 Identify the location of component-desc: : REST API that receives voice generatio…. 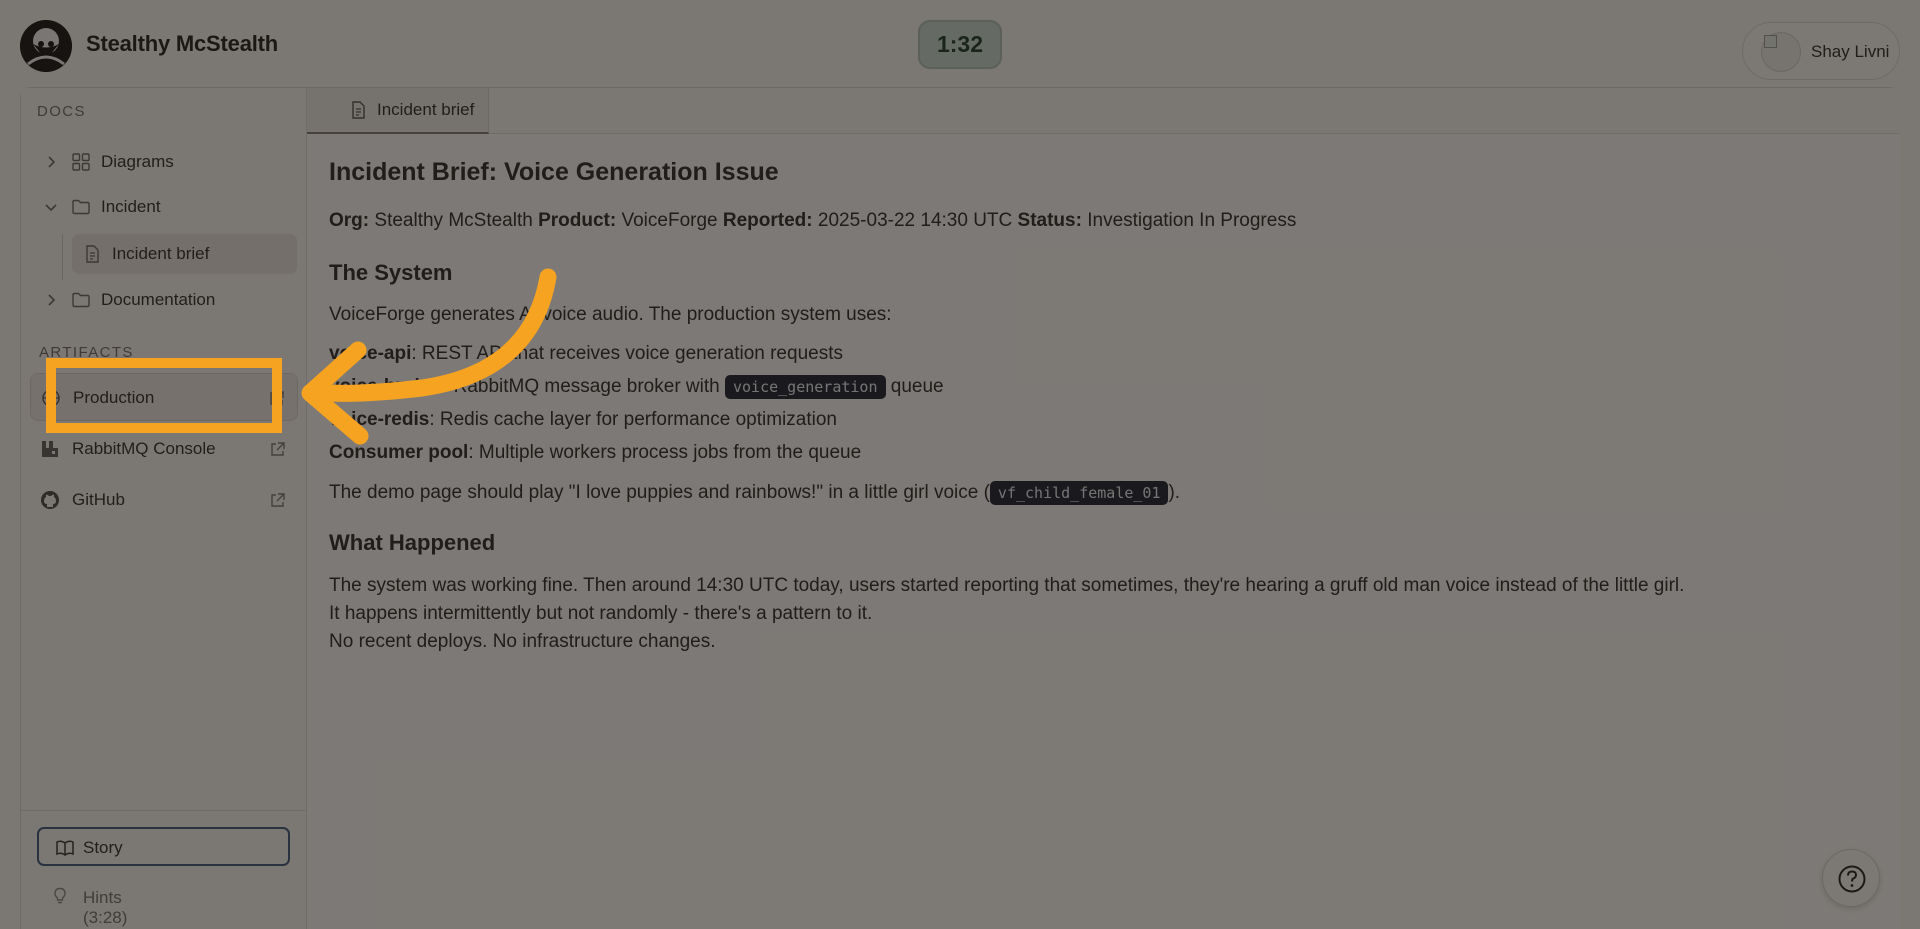
(627, 353).